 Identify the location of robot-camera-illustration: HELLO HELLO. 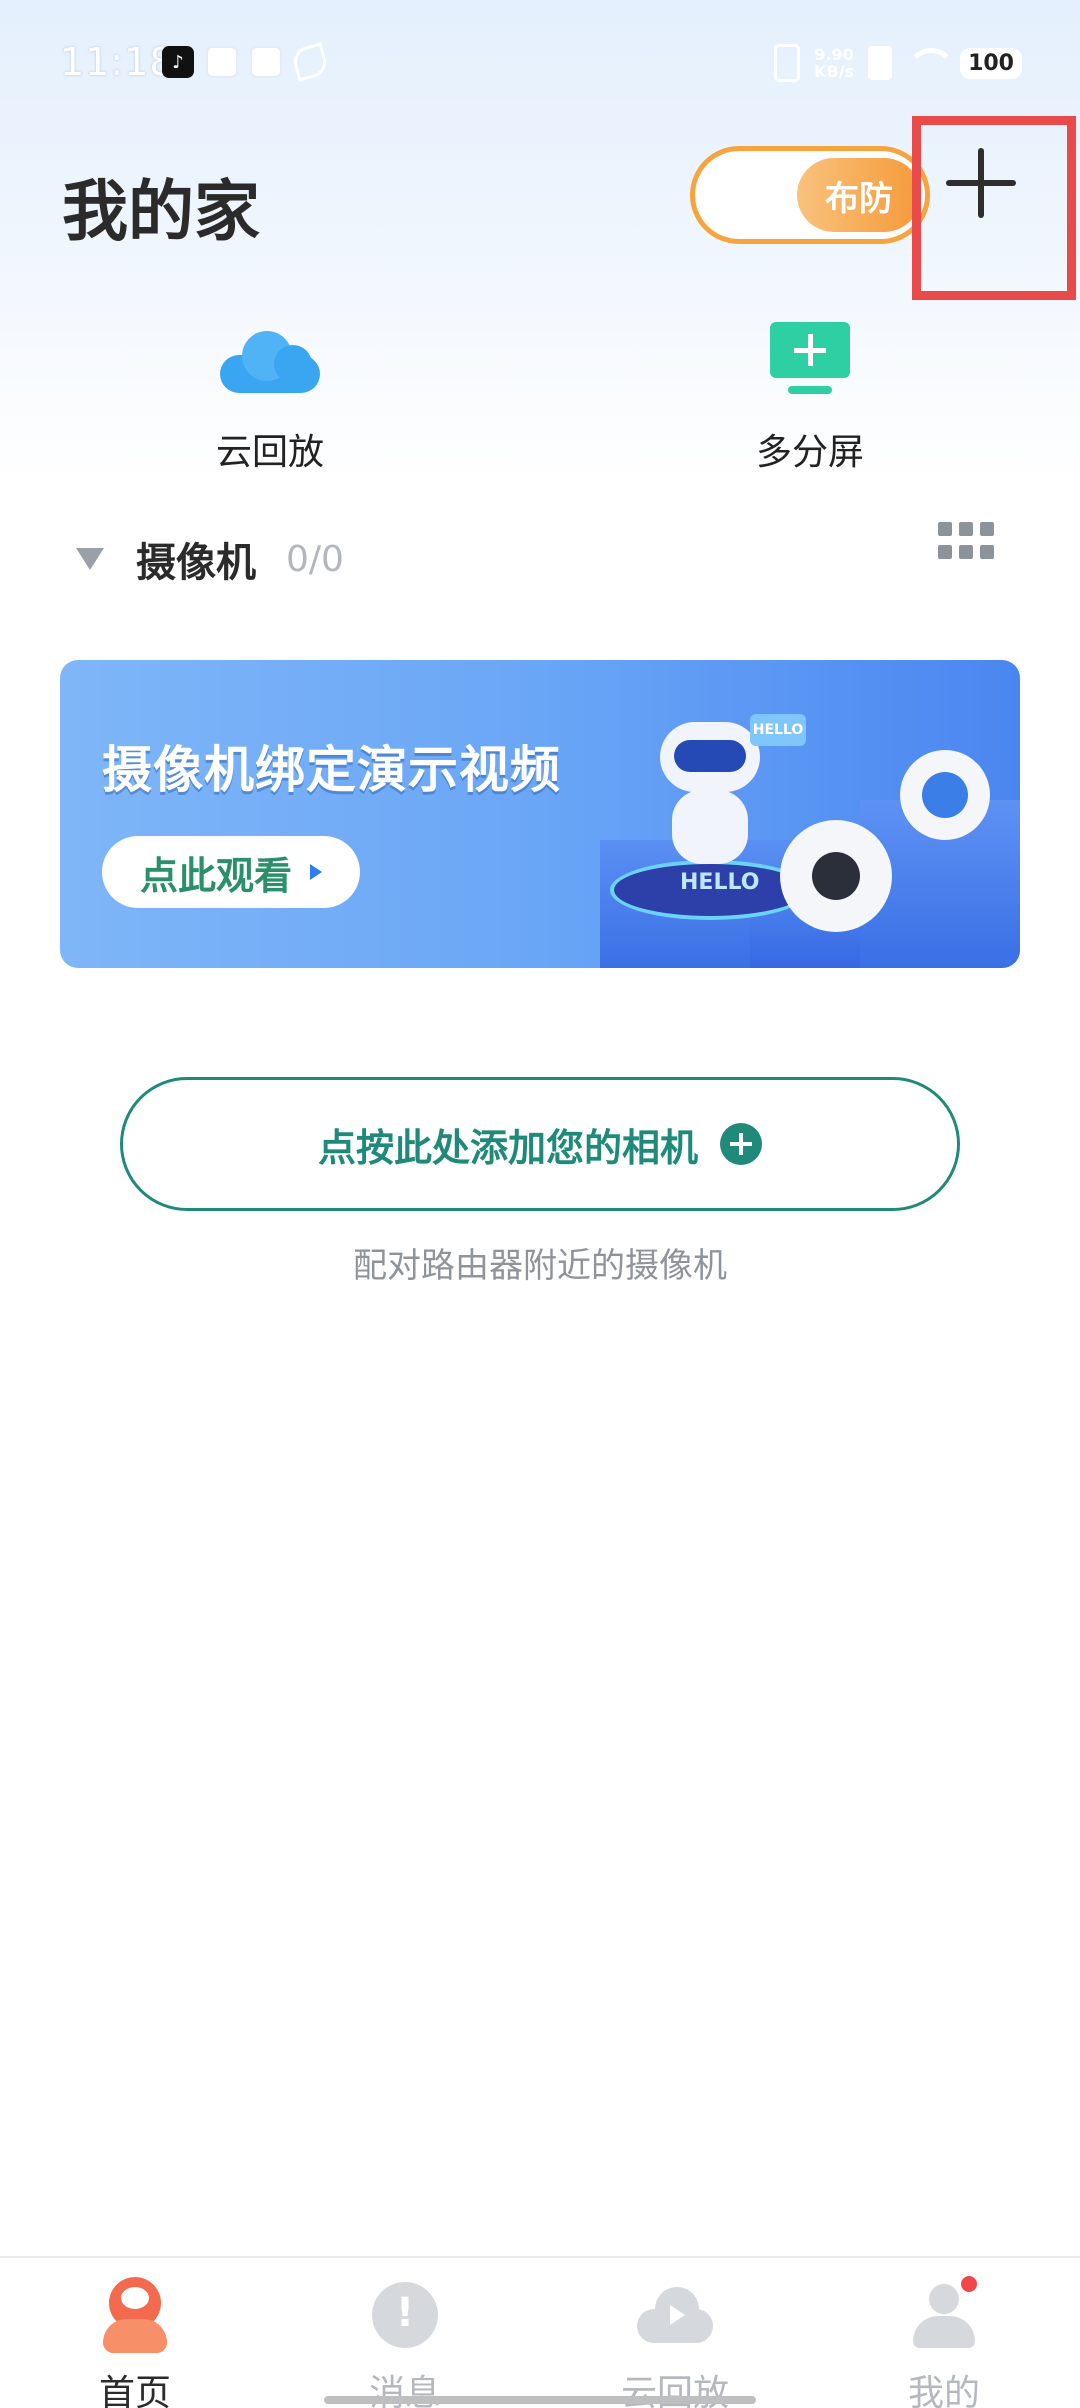
(810, 829).